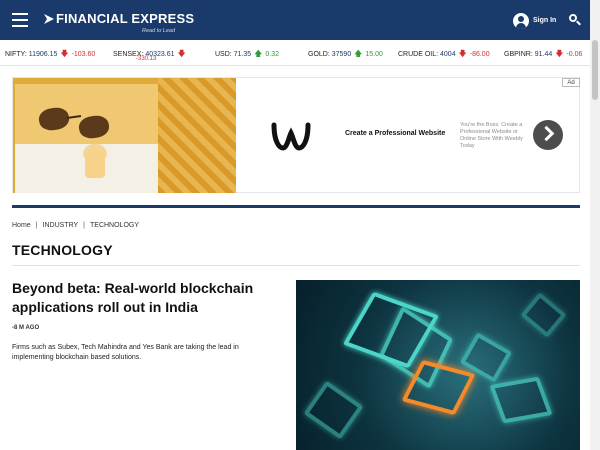 This screenshot has height=450, width=600. Describe the element at coordinates (418, 54) in the screenshot. I see `ticker-label: CRUDE OIL:` at that location.